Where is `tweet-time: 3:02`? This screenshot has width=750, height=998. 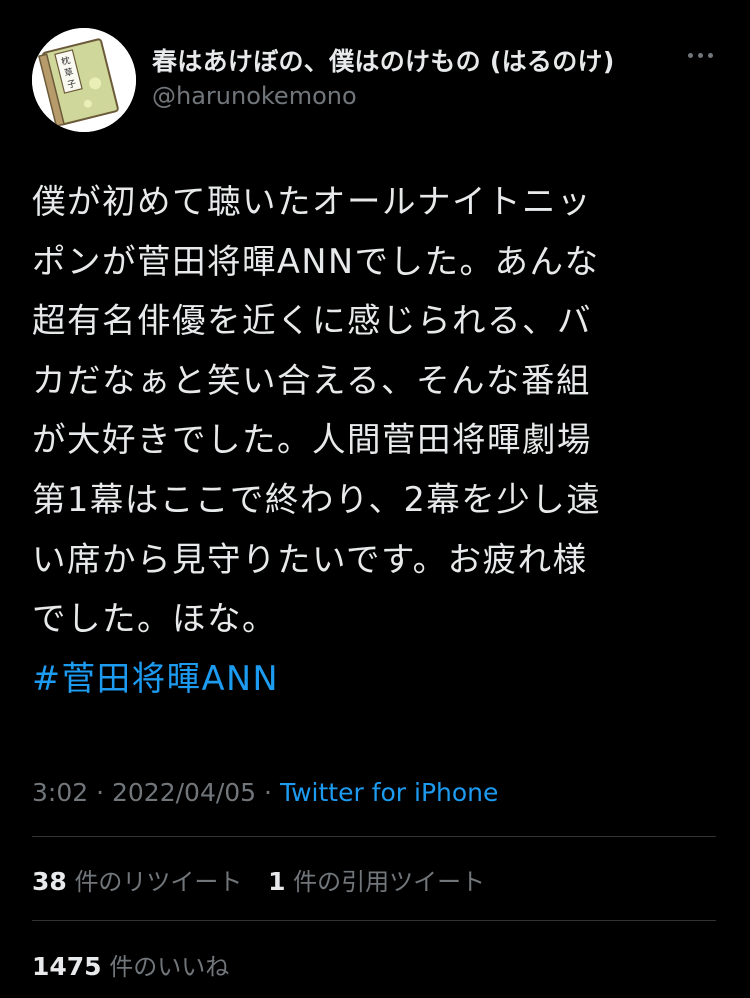
tweet-time: 3:02 is located at coordinates (60, 792).